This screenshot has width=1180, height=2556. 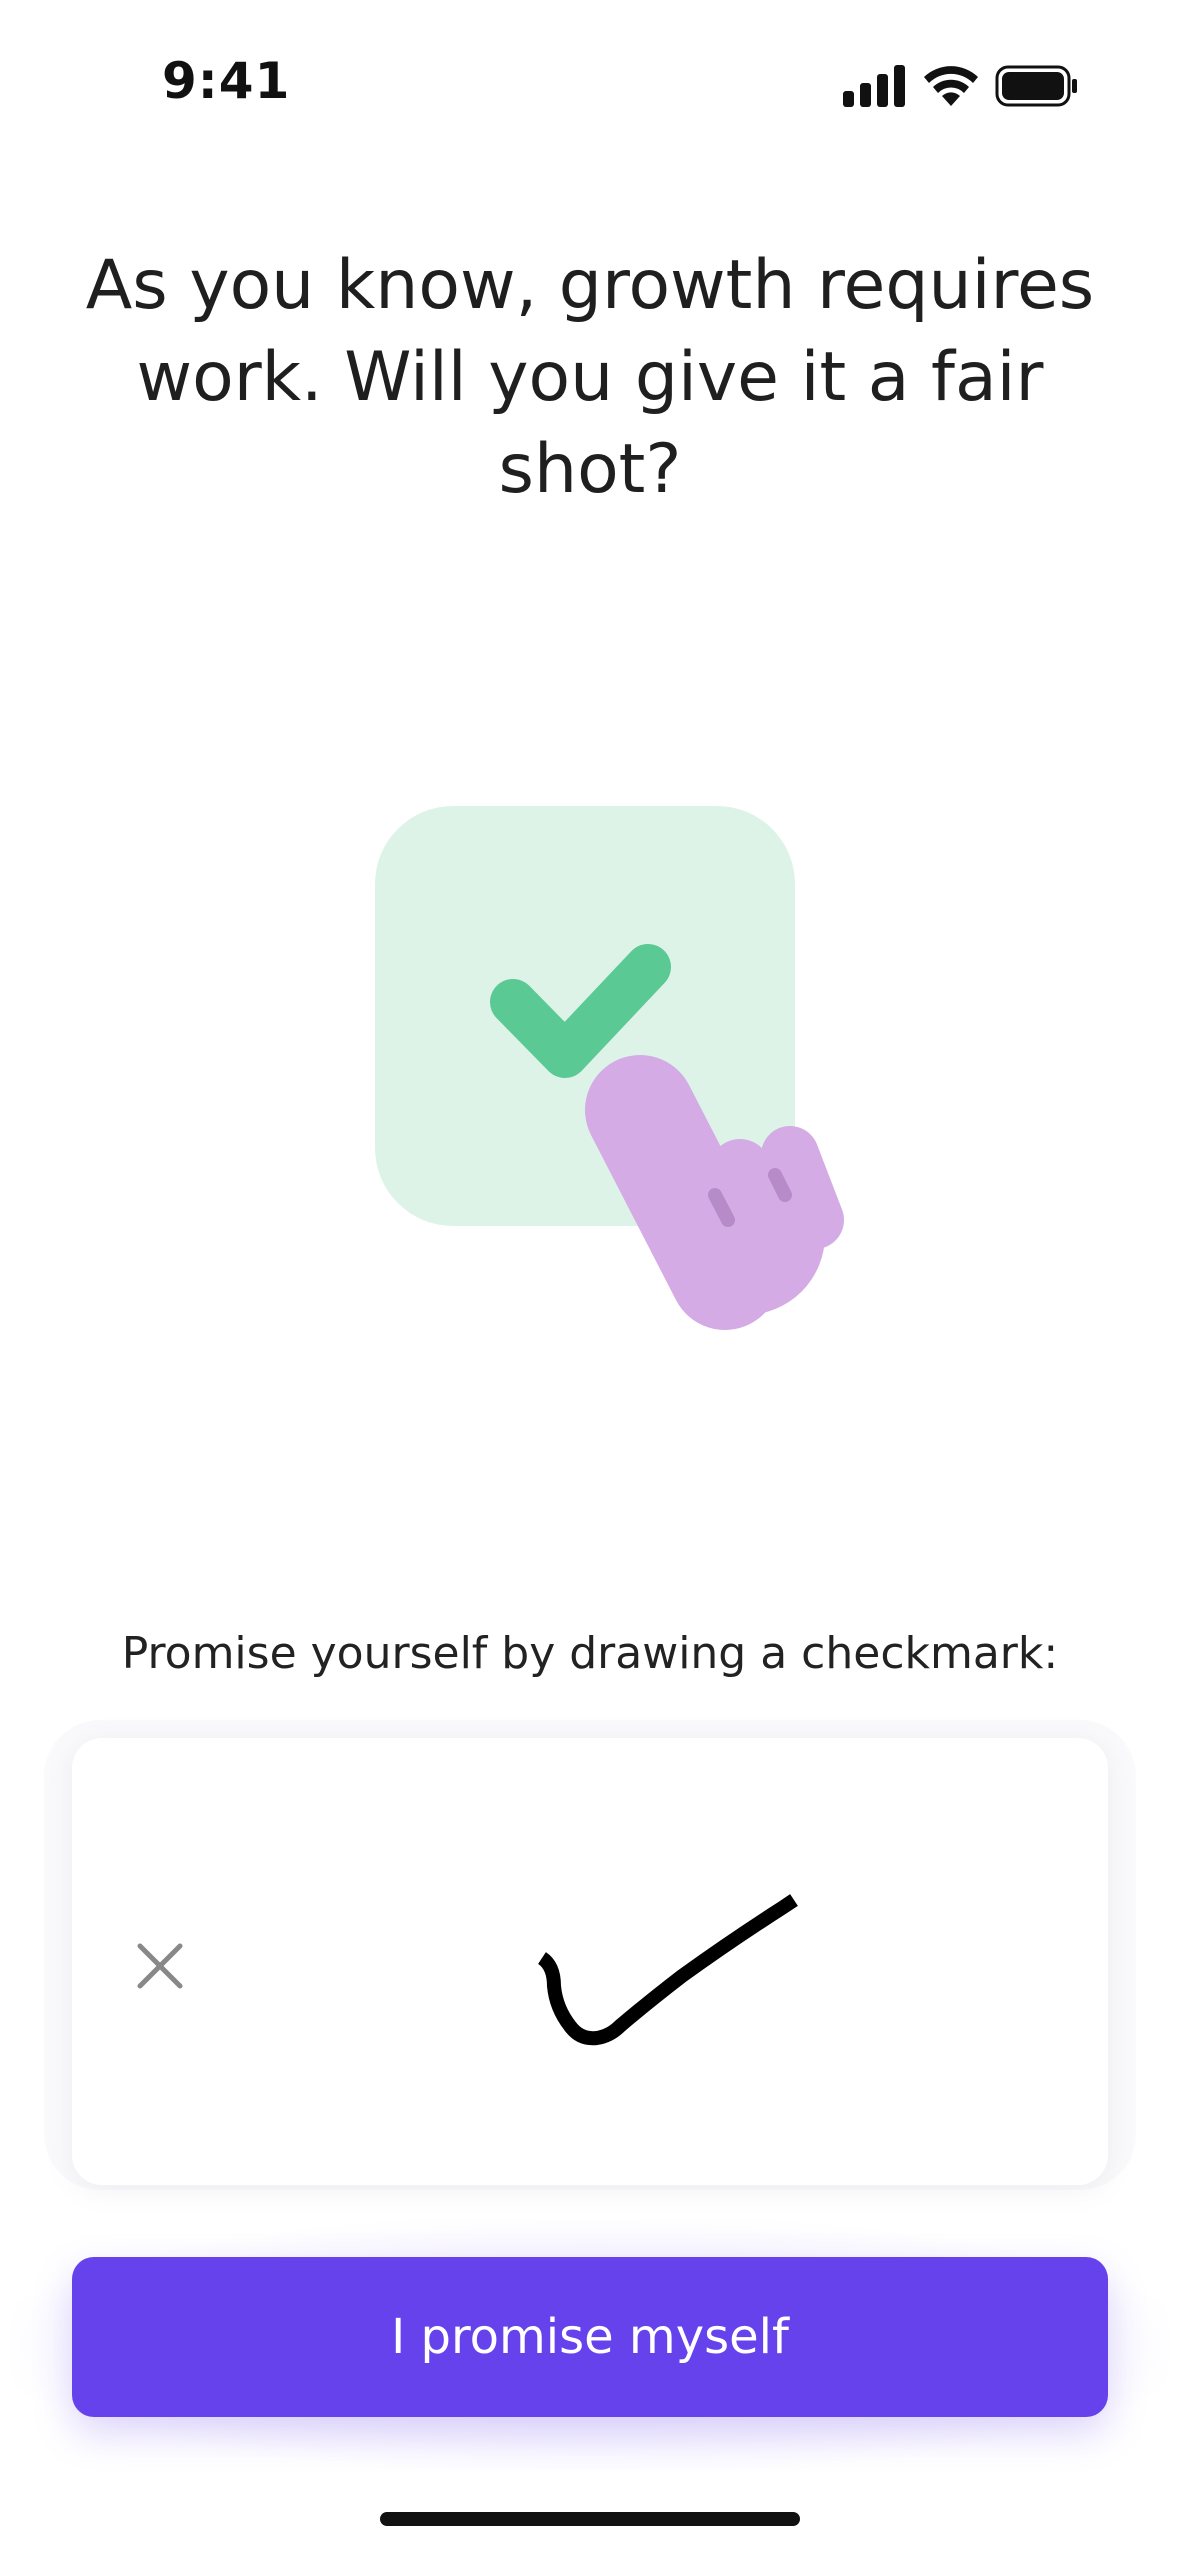 What do you see at coordinates (667, 1970) in the screenshot?
I see `drawn-checkmark-stroke` at bounding box center [667, 1970].